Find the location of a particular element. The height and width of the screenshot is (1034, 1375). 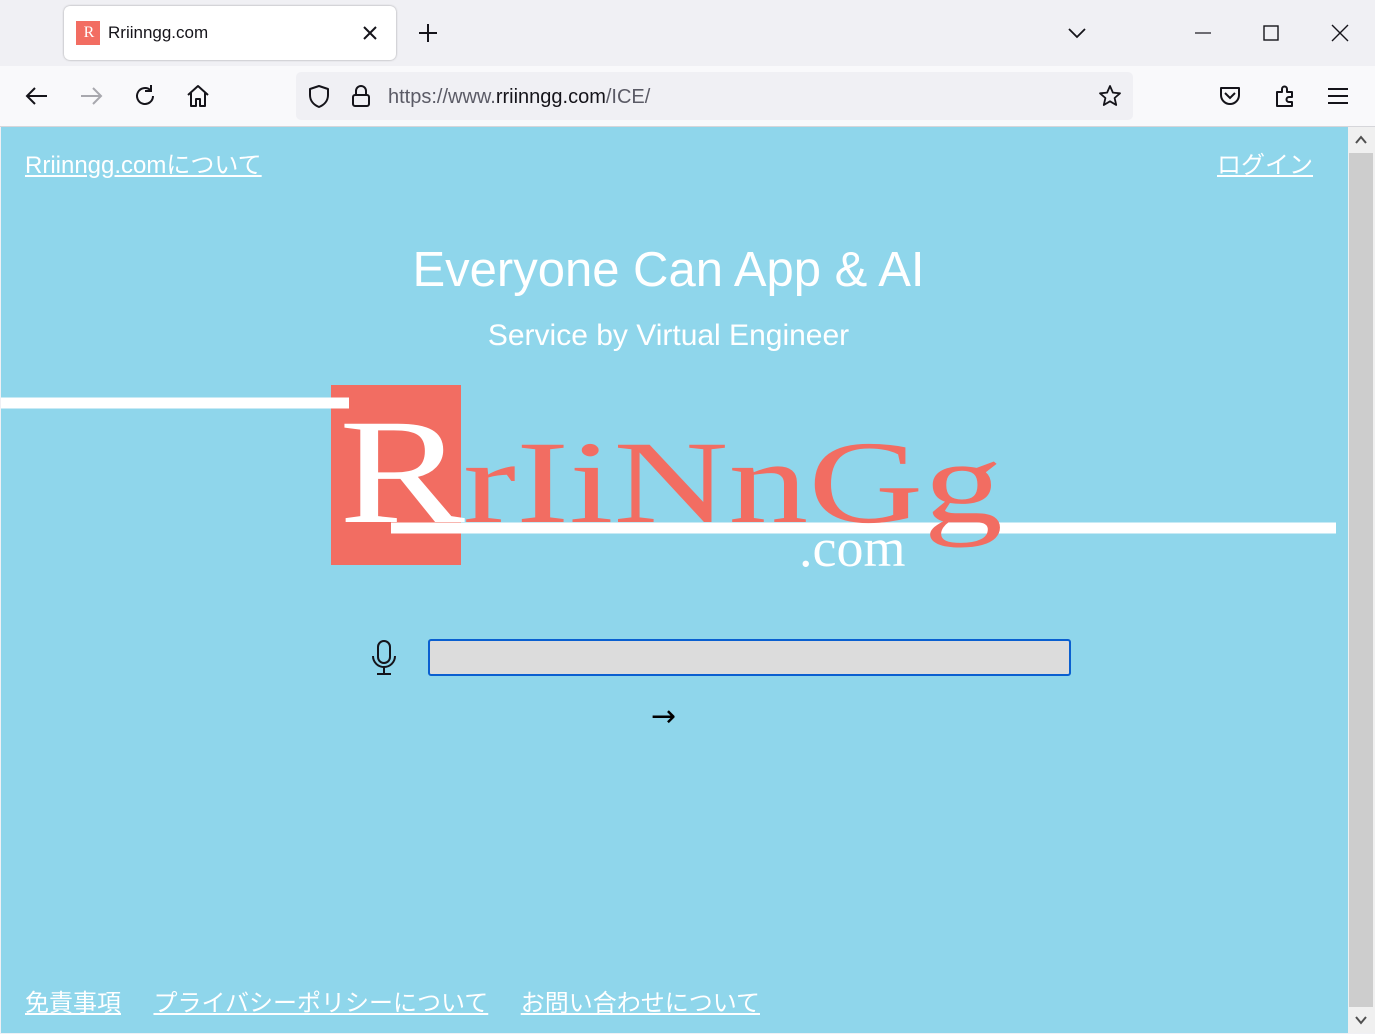

page-headline: Everyone Can App & AI is located at coordinates (668, 270).